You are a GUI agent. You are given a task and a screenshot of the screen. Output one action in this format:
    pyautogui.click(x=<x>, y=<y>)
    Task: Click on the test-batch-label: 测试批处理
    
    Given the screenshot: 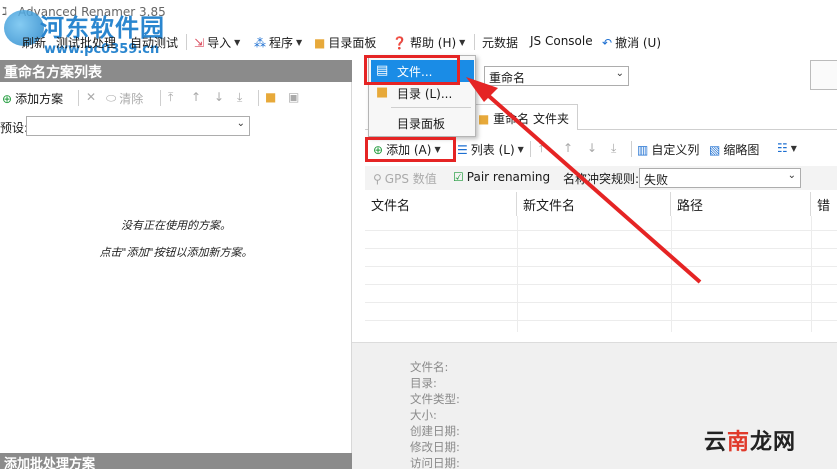 What is the action you would take?
    pyautogui.click(x=86, y=43)
    